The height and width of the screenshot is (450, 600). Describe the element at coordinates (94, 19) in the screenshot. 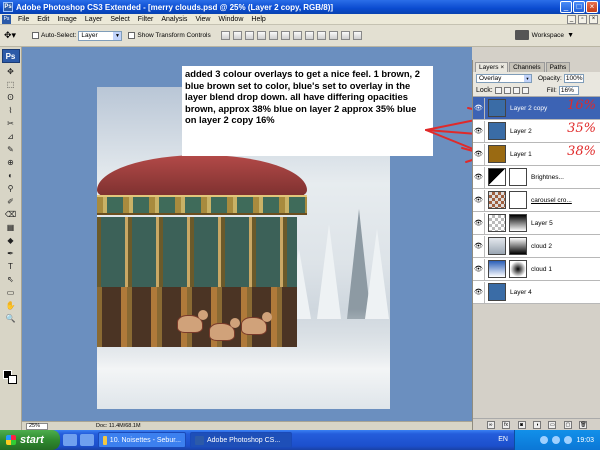

I see `menu-layer: Layer` at that location.